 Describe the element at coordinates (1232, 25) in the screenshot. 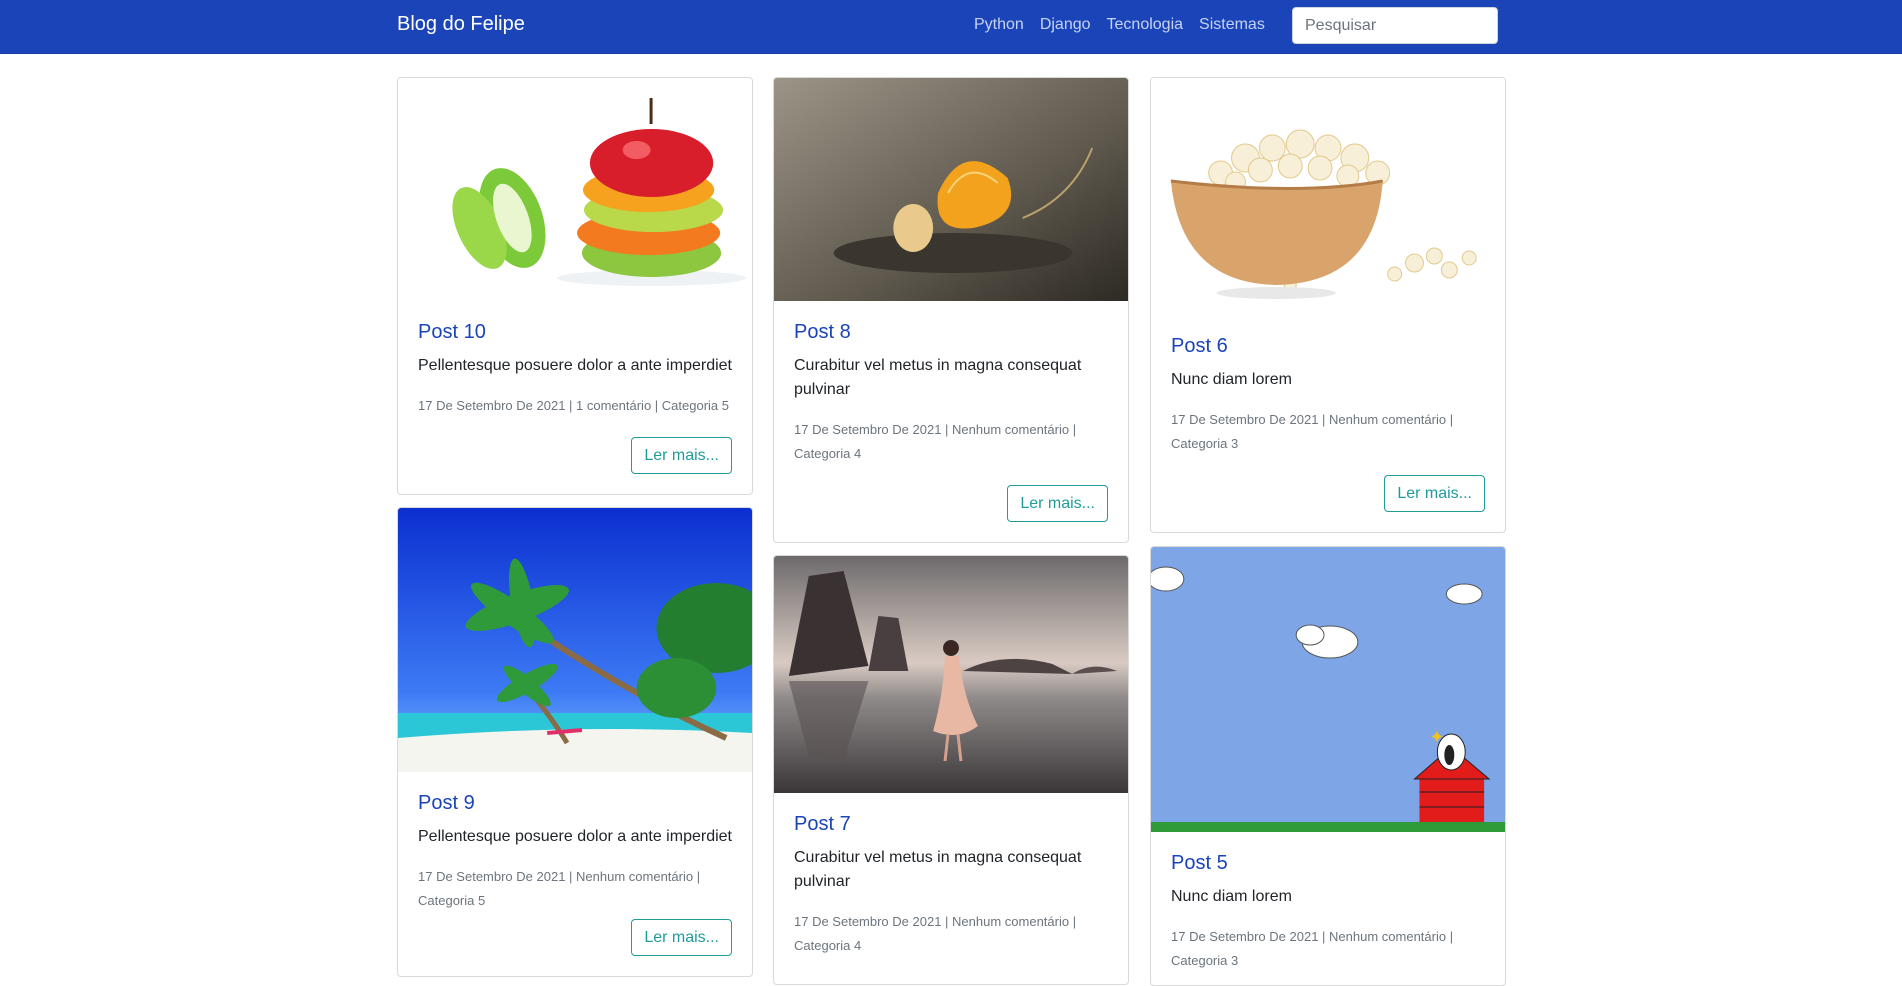

I see `nav-link-sistemas: Sistemas` at that location.